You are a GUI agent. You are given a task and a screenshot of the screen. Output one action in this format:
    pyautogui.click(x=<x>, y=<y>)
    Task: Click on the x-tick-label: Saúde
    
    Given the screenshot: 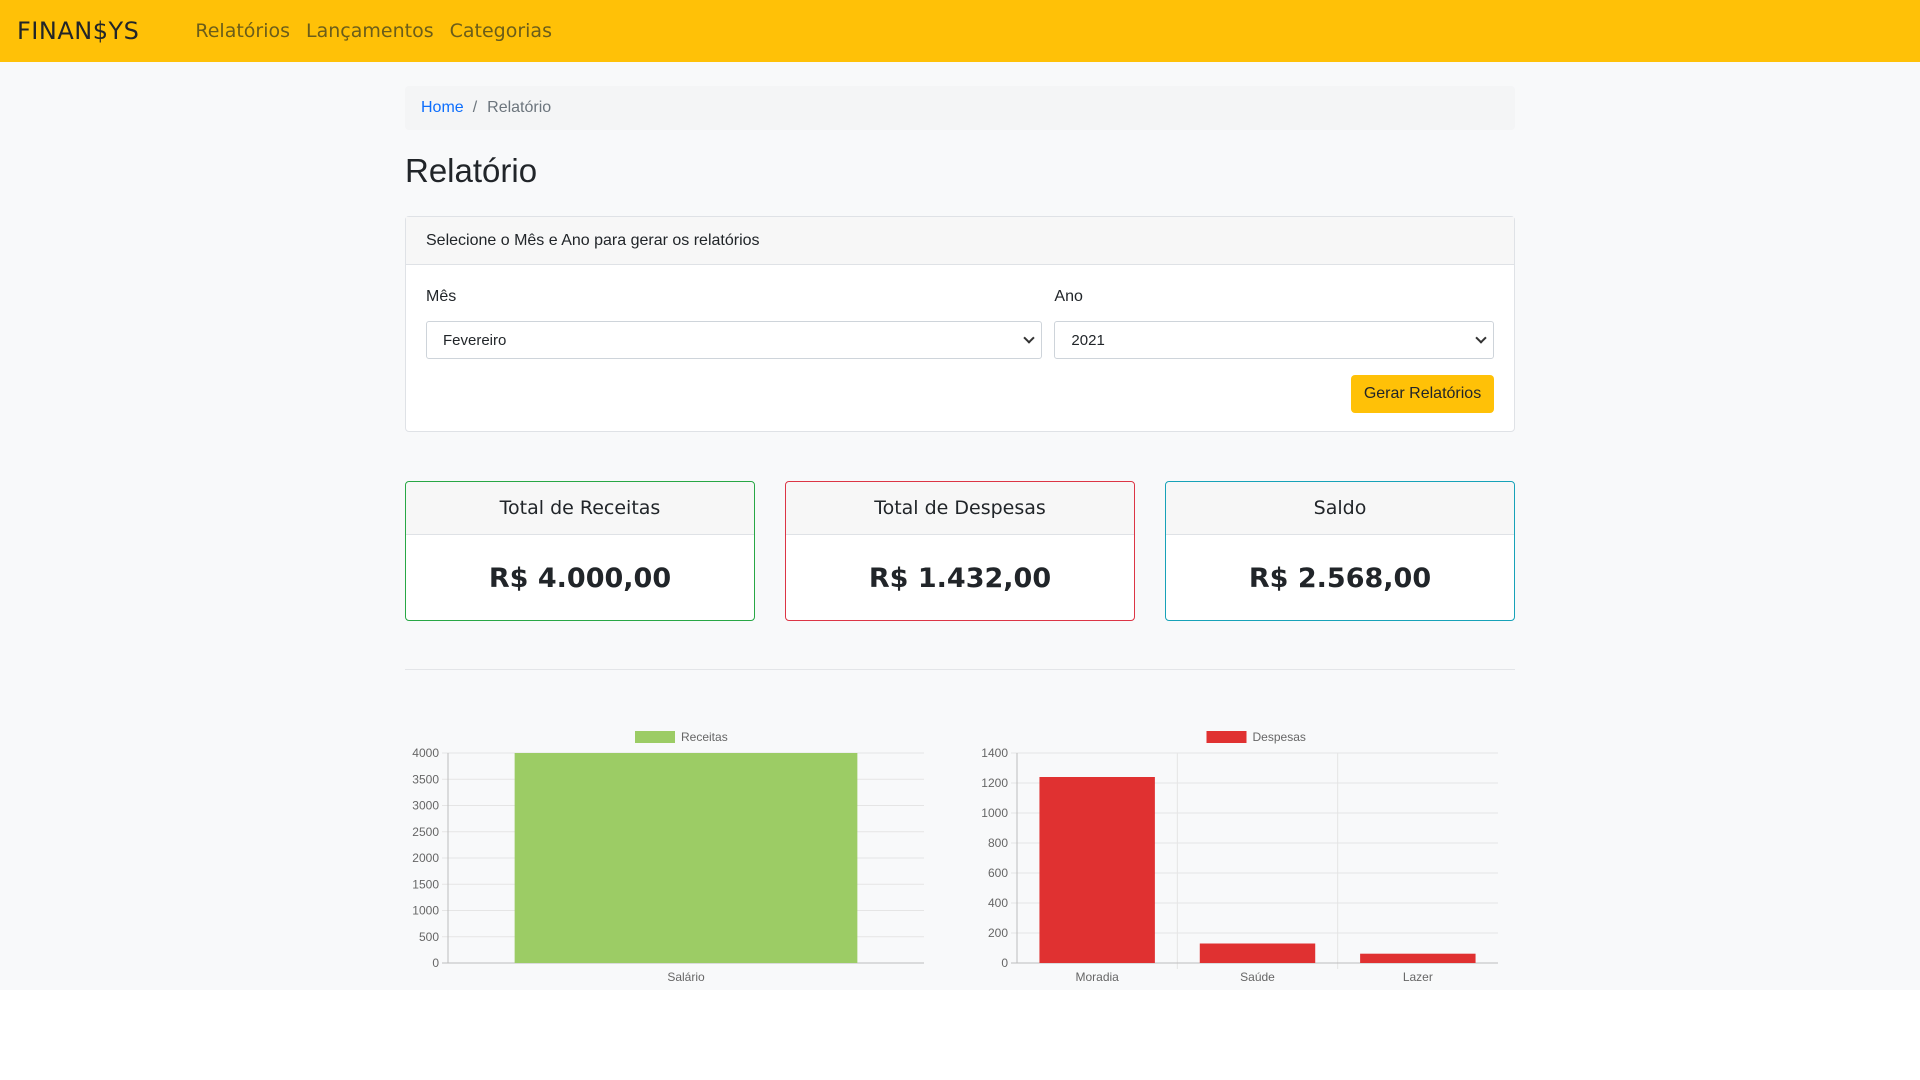 What is the action you would take?
    pyautogui.click(x=1257, y=977)
    